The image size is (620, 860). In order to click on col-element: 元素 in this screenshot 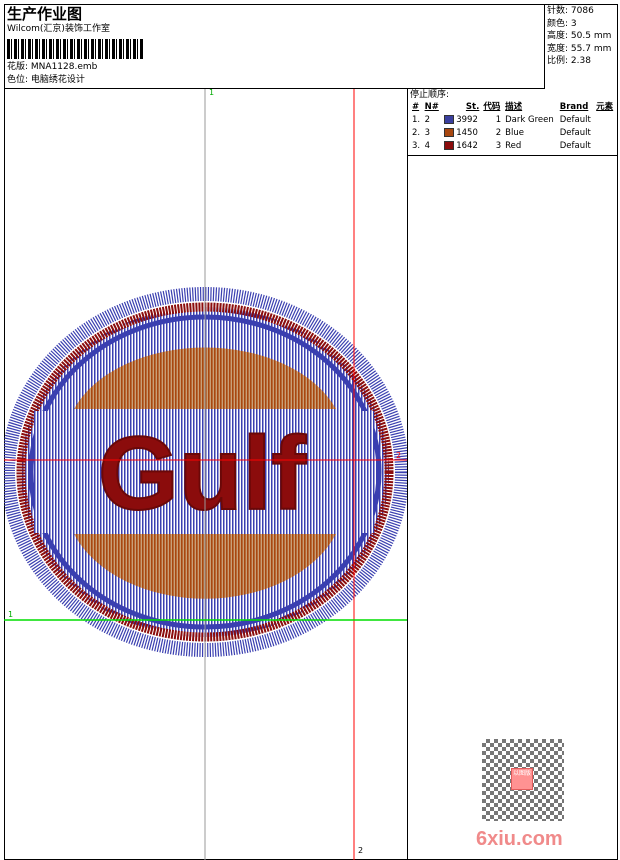, I will do `click(605, 107)`.